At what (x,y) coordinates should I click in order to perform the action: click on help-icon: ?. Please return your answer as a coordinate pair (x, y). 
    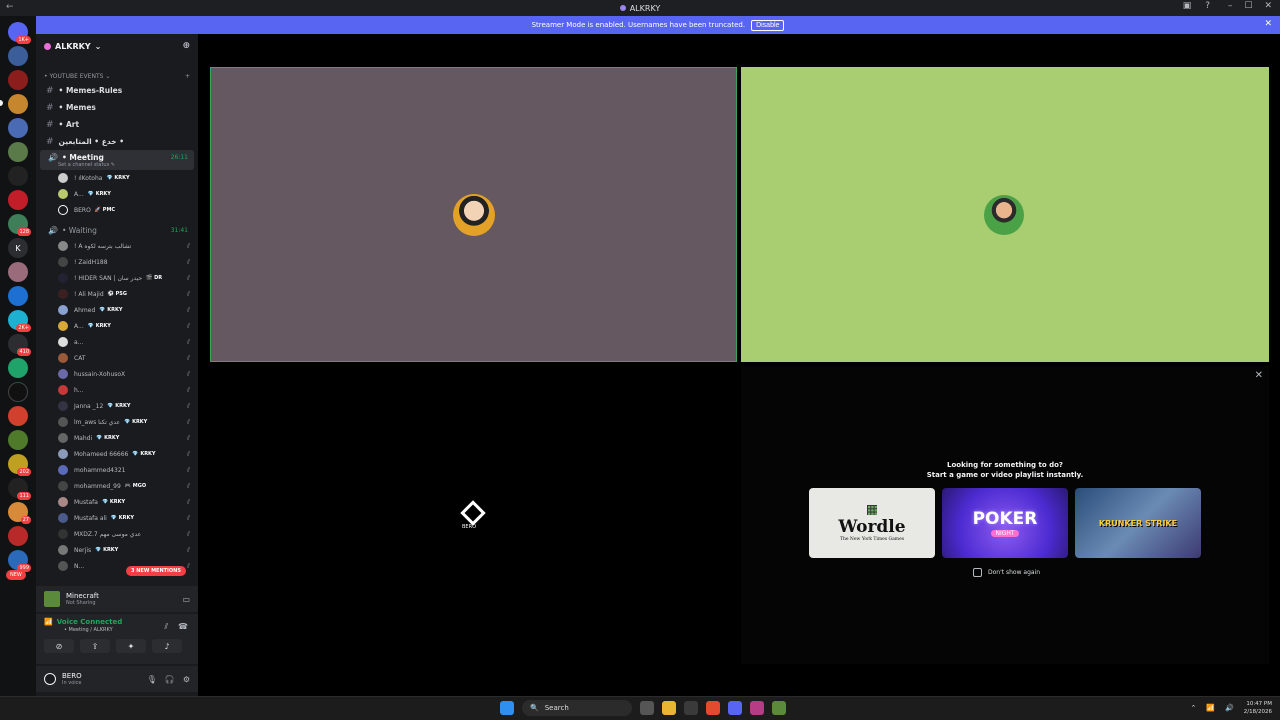
    Looking at the image, I should click on (1207, 6).